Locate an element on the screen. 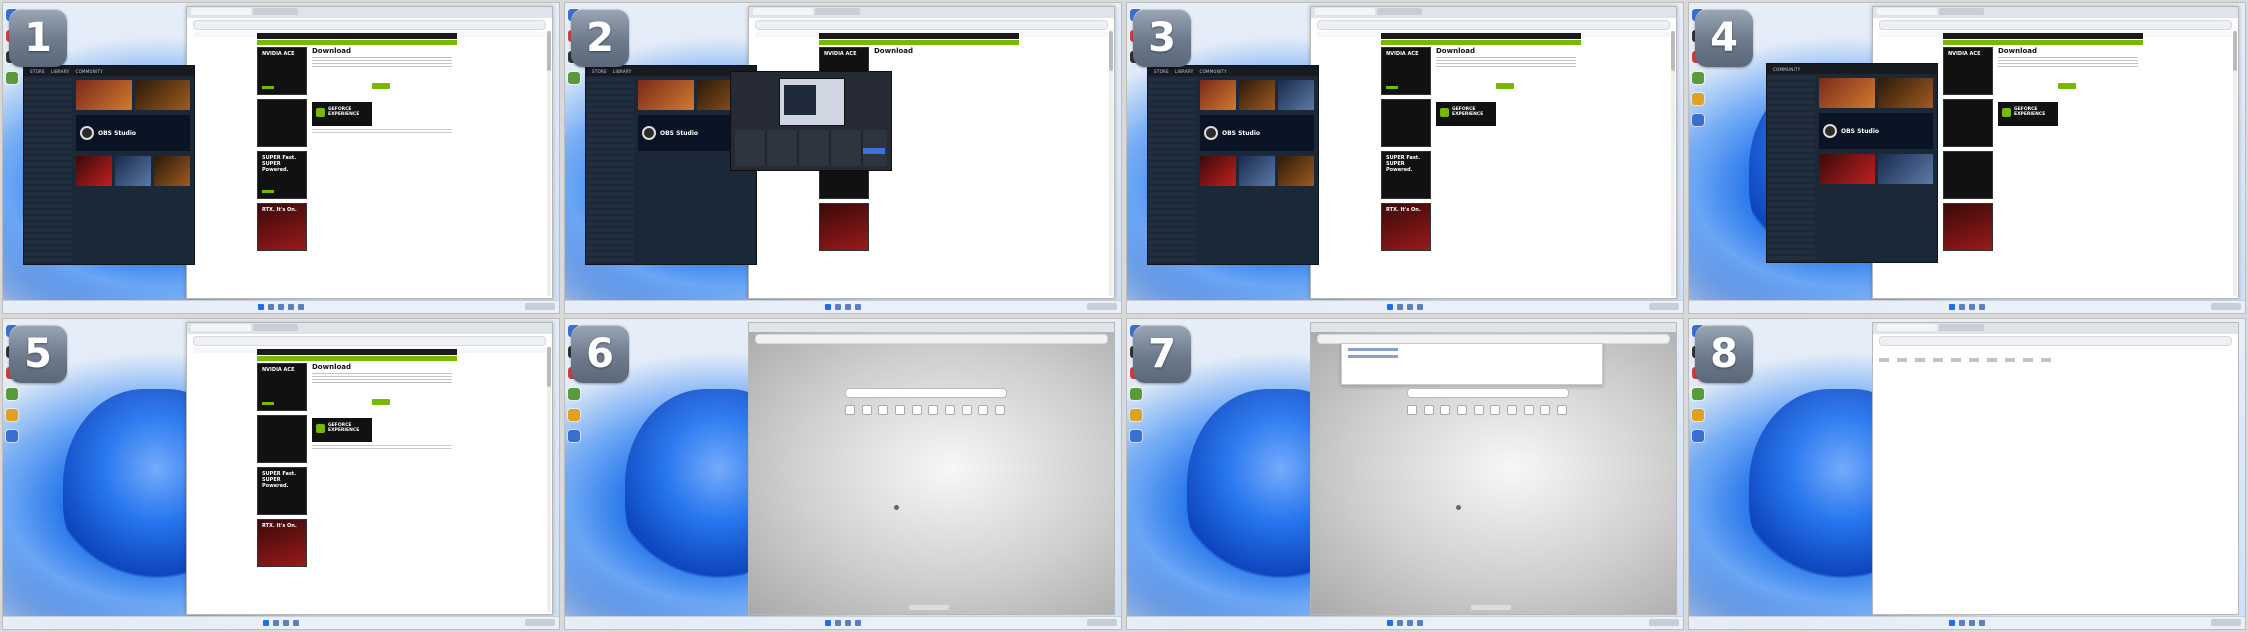 Image resolution: width=2248 pixels, height=632 pixels. search-input is located at coordinates (1488, 393).